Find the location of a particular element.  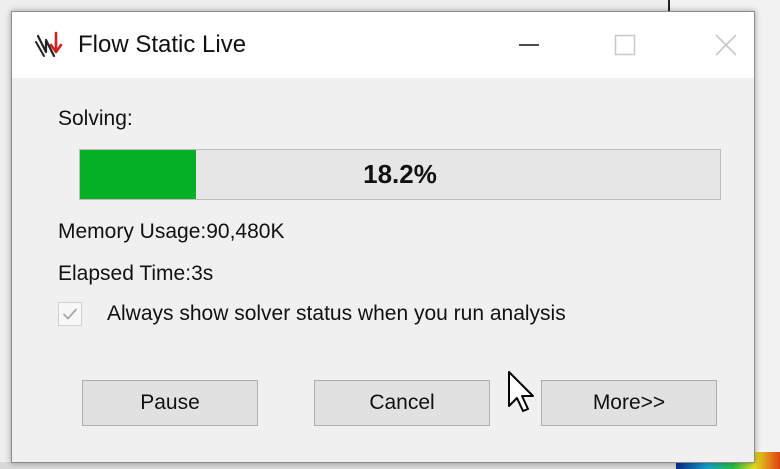

background-strip is located at coordinates (338, 465).